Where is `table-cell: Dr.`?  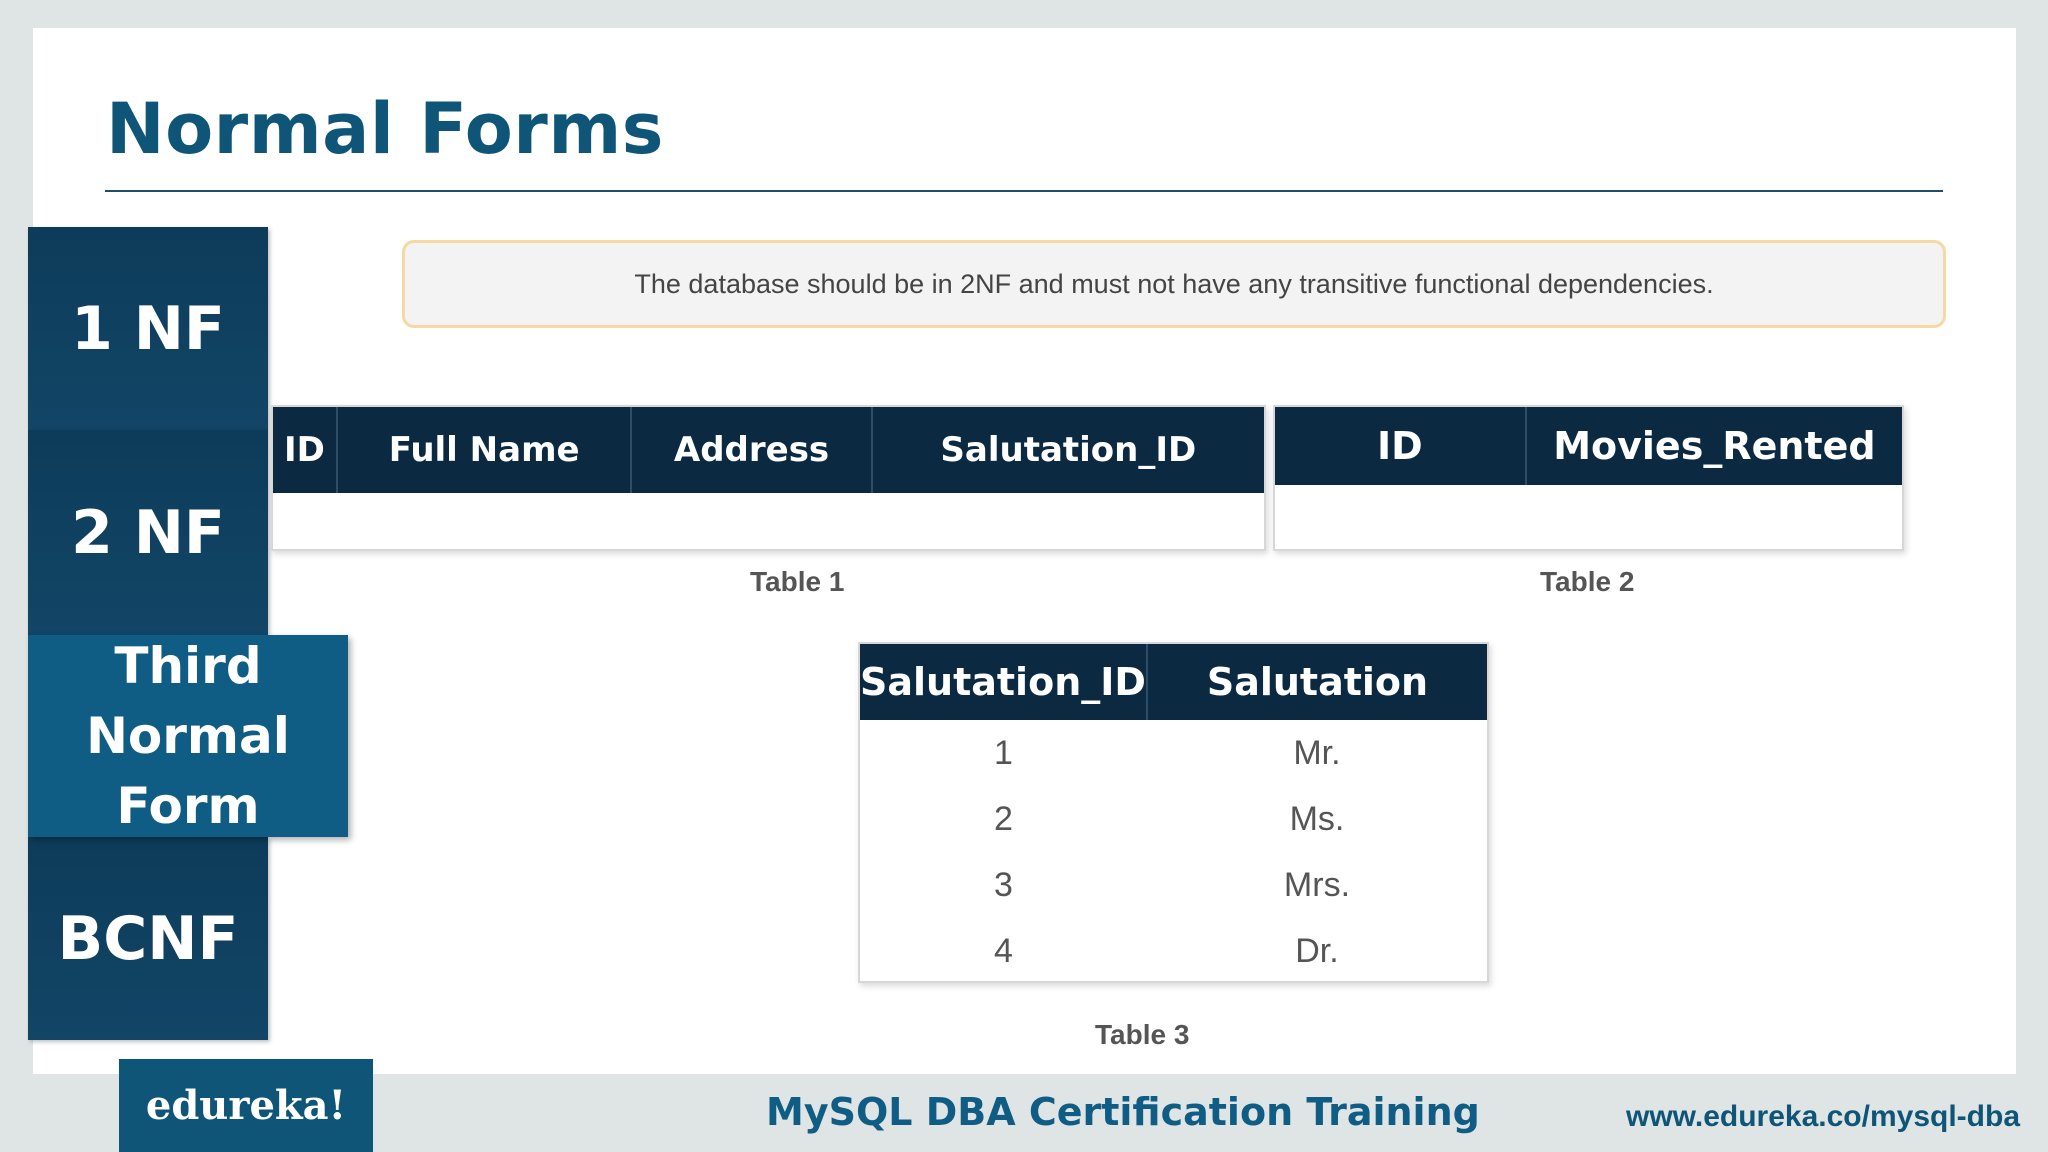
table-cell: Dr. is located at coordinates (1317, 950).